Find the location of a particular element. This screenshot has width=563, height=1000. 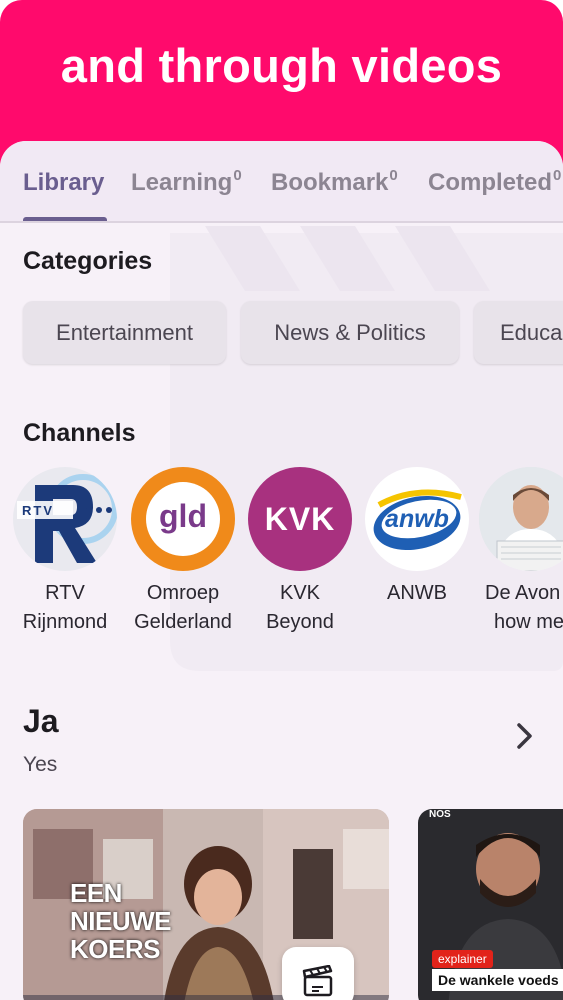

clapperboard-icon is located at coordinates (317, 981).